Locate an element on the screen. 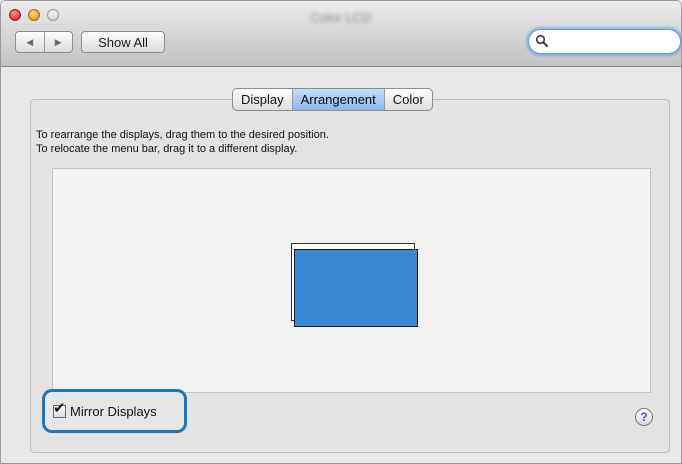  show-all-button: Show All is located at coordinates (123, 42).